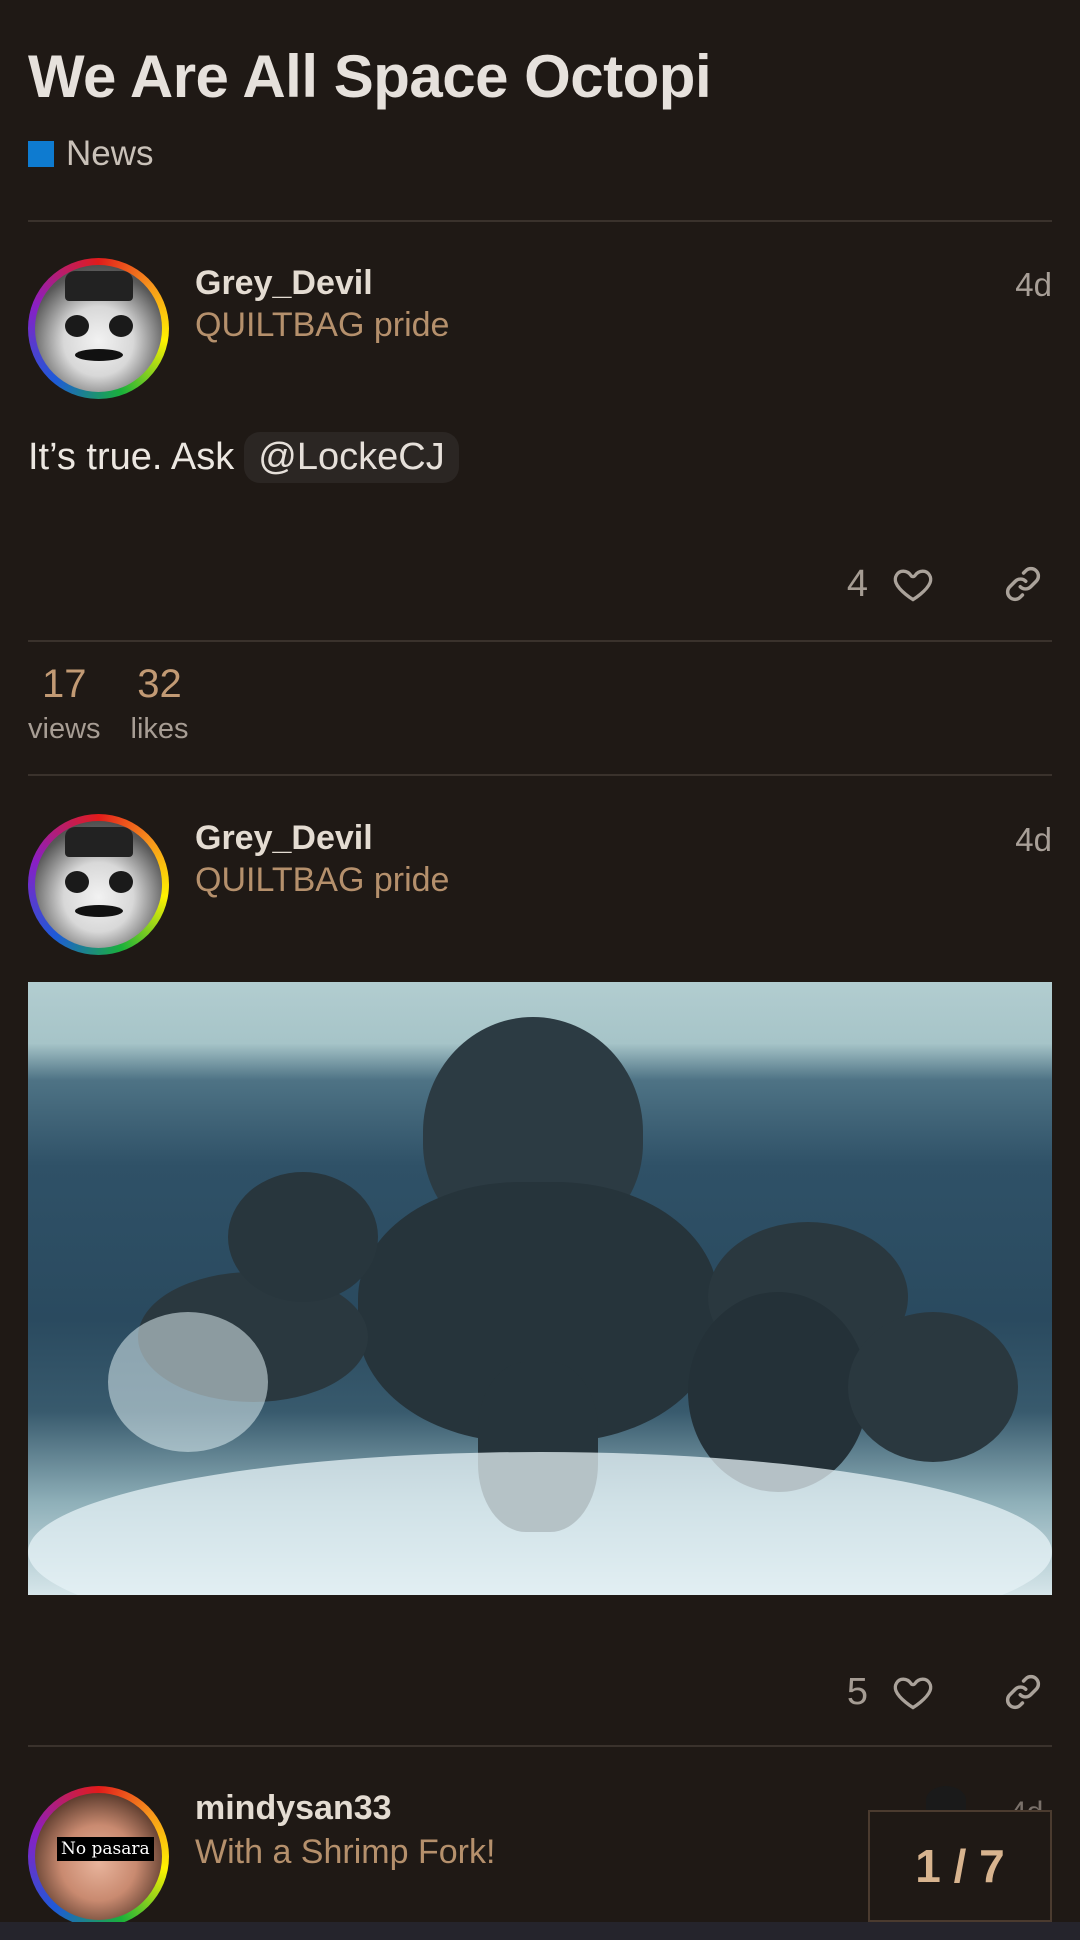  What do you see at coordinates (41, 154) in the screenshot?
I see `category-color-square` at bounding box center [41, 154].